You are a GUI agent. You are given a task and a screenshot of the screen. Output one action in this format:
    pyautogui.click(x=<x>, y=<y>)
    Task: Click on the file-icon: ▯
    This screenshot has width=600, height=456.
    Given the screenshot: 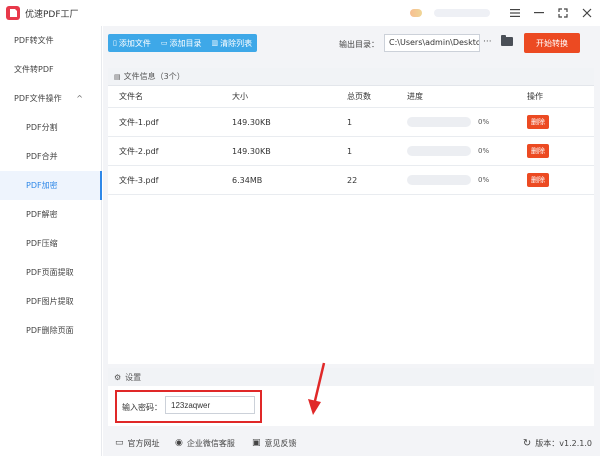 What is the action you would take?
    pyautogui.click(x=115, y=43)
    